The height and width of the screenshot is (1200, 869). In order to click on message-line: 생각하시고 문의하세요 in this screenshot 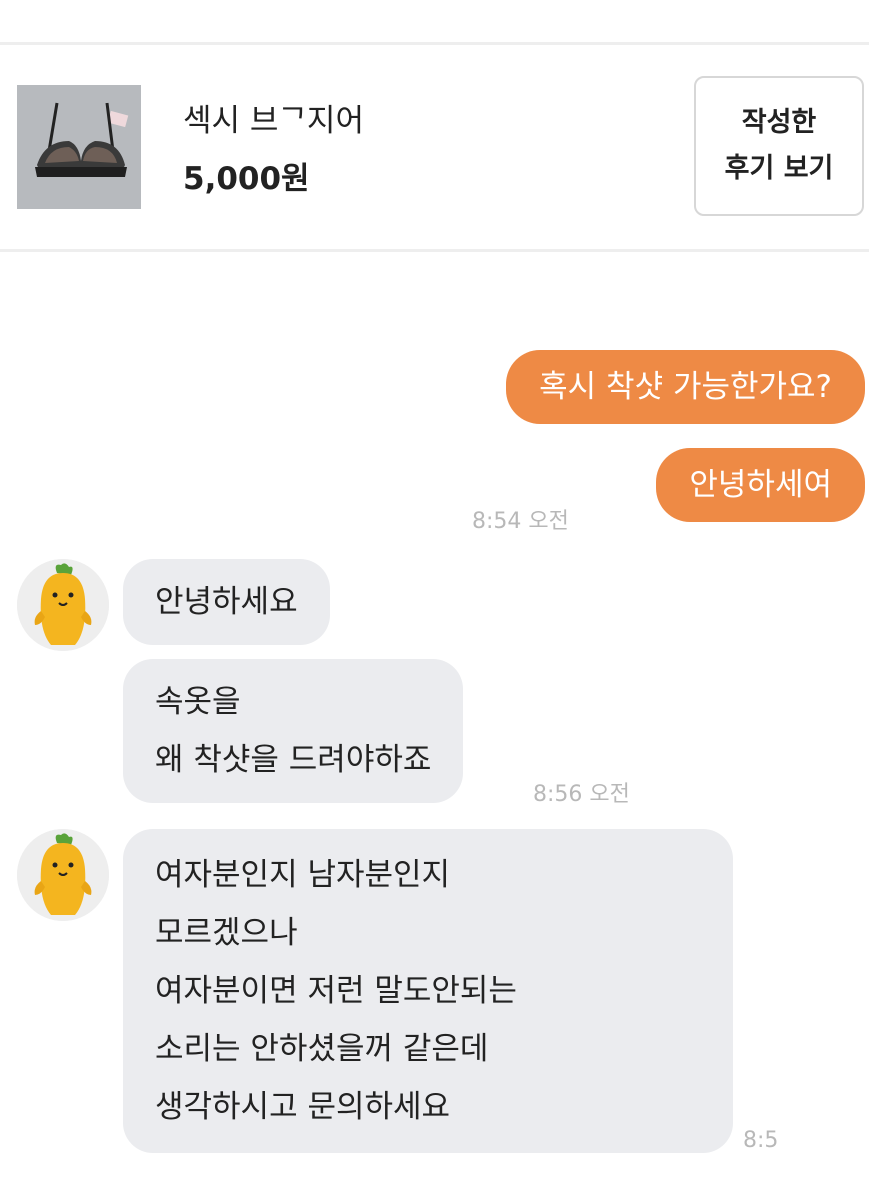, I will do `click(303, 1107)`.